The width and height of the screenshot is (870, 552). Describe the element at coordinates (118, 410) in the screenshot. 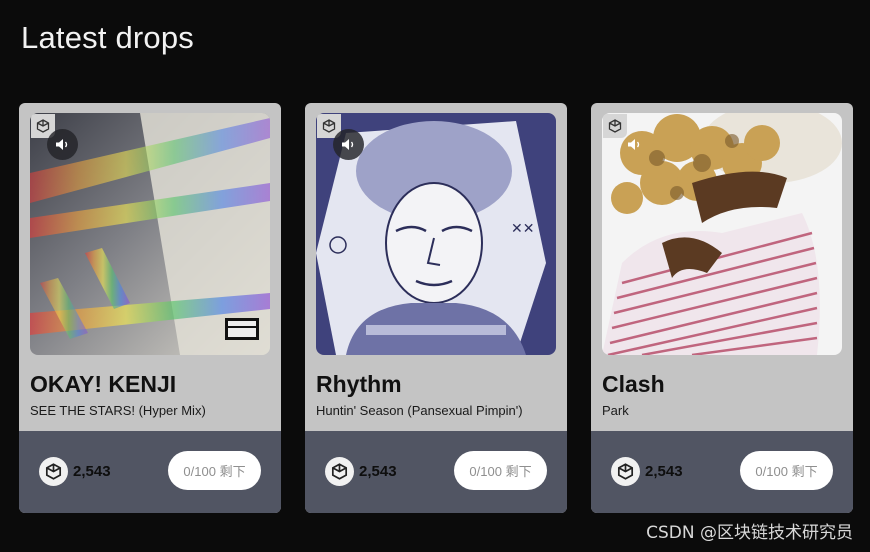

I see `track-subtitle: SEE THE STARS! (Hyper Mix)` at that location.